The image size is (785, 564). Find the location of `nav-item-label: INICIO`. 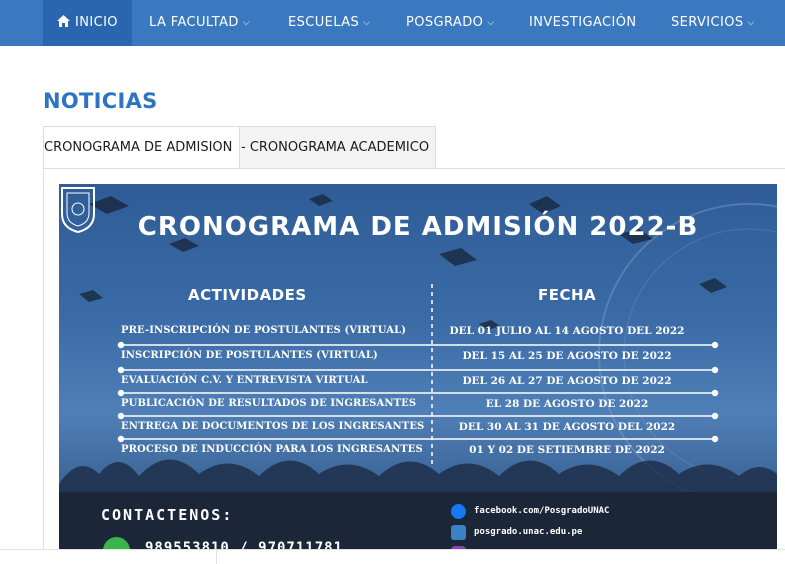

nav-item-label: INICIO is located at coordinates (96, 22).